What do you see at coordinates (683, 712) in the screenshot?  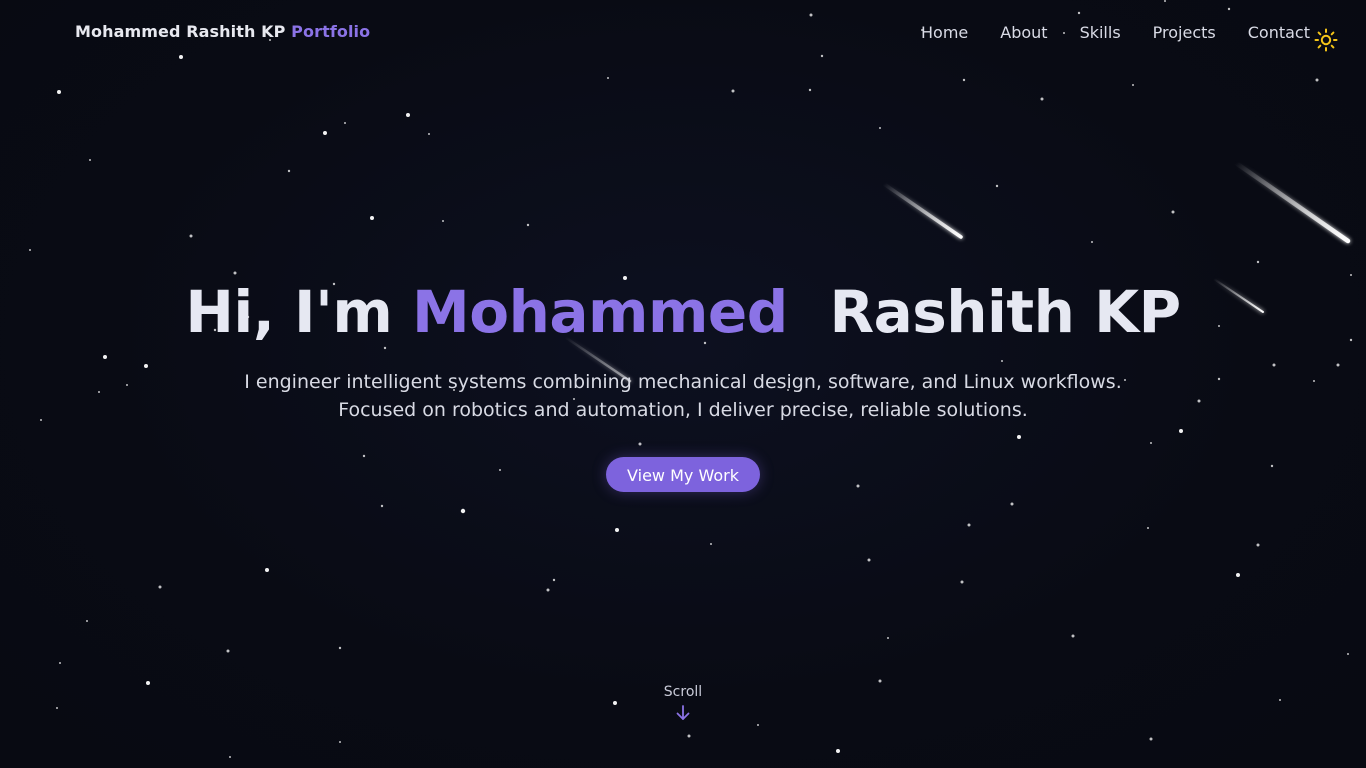 I see `arrow-down-icon` at bounding box center [683, 712].